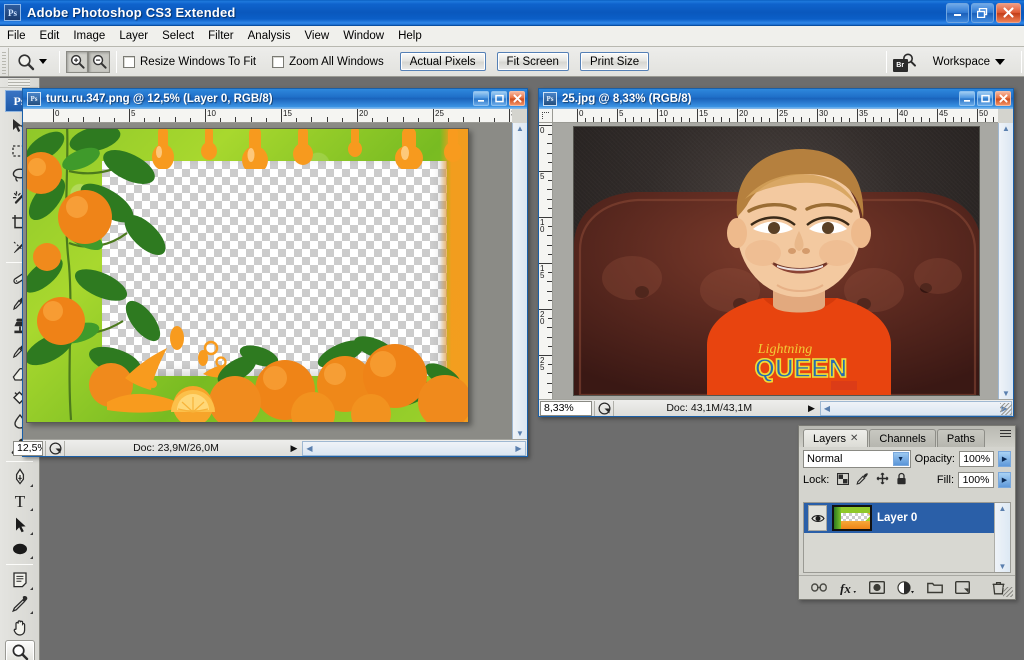 This screenshot has width=1024, height=660. What do you see at coordinates (20, 477) in the screenshot?
I see `tool-pen` at bounding box center [20, 477].